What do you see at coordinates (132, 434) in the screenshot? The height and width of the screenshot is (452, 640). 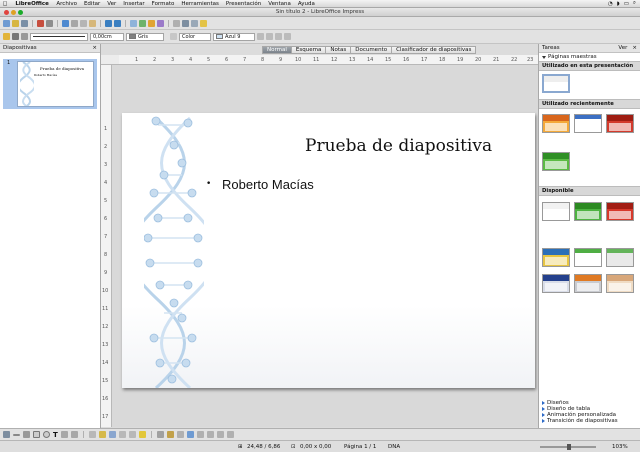 I see `callouts-icon` at bounding box center [132, 434].